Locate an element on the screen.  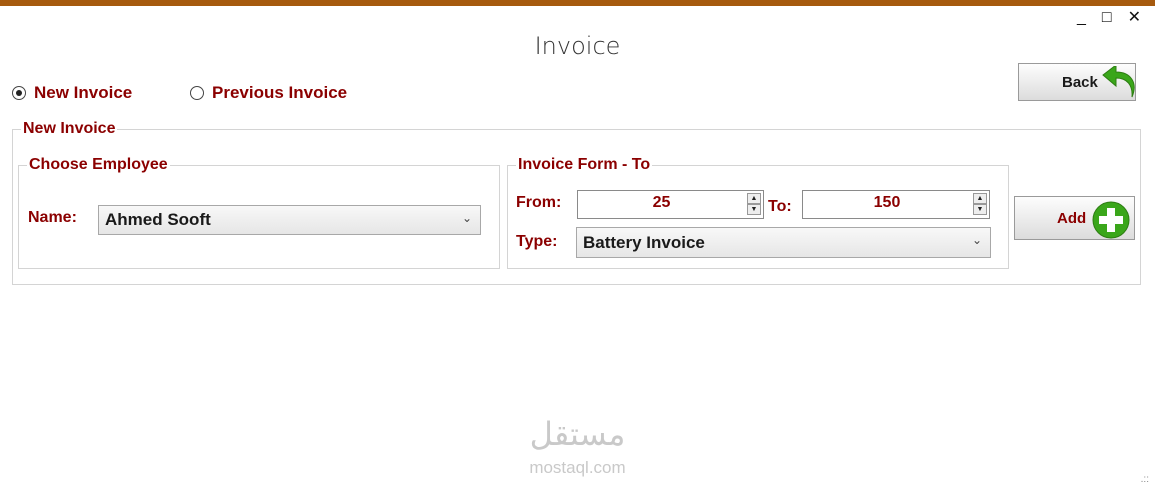
radio-selected-indicator is located at coordinates (19, 93).